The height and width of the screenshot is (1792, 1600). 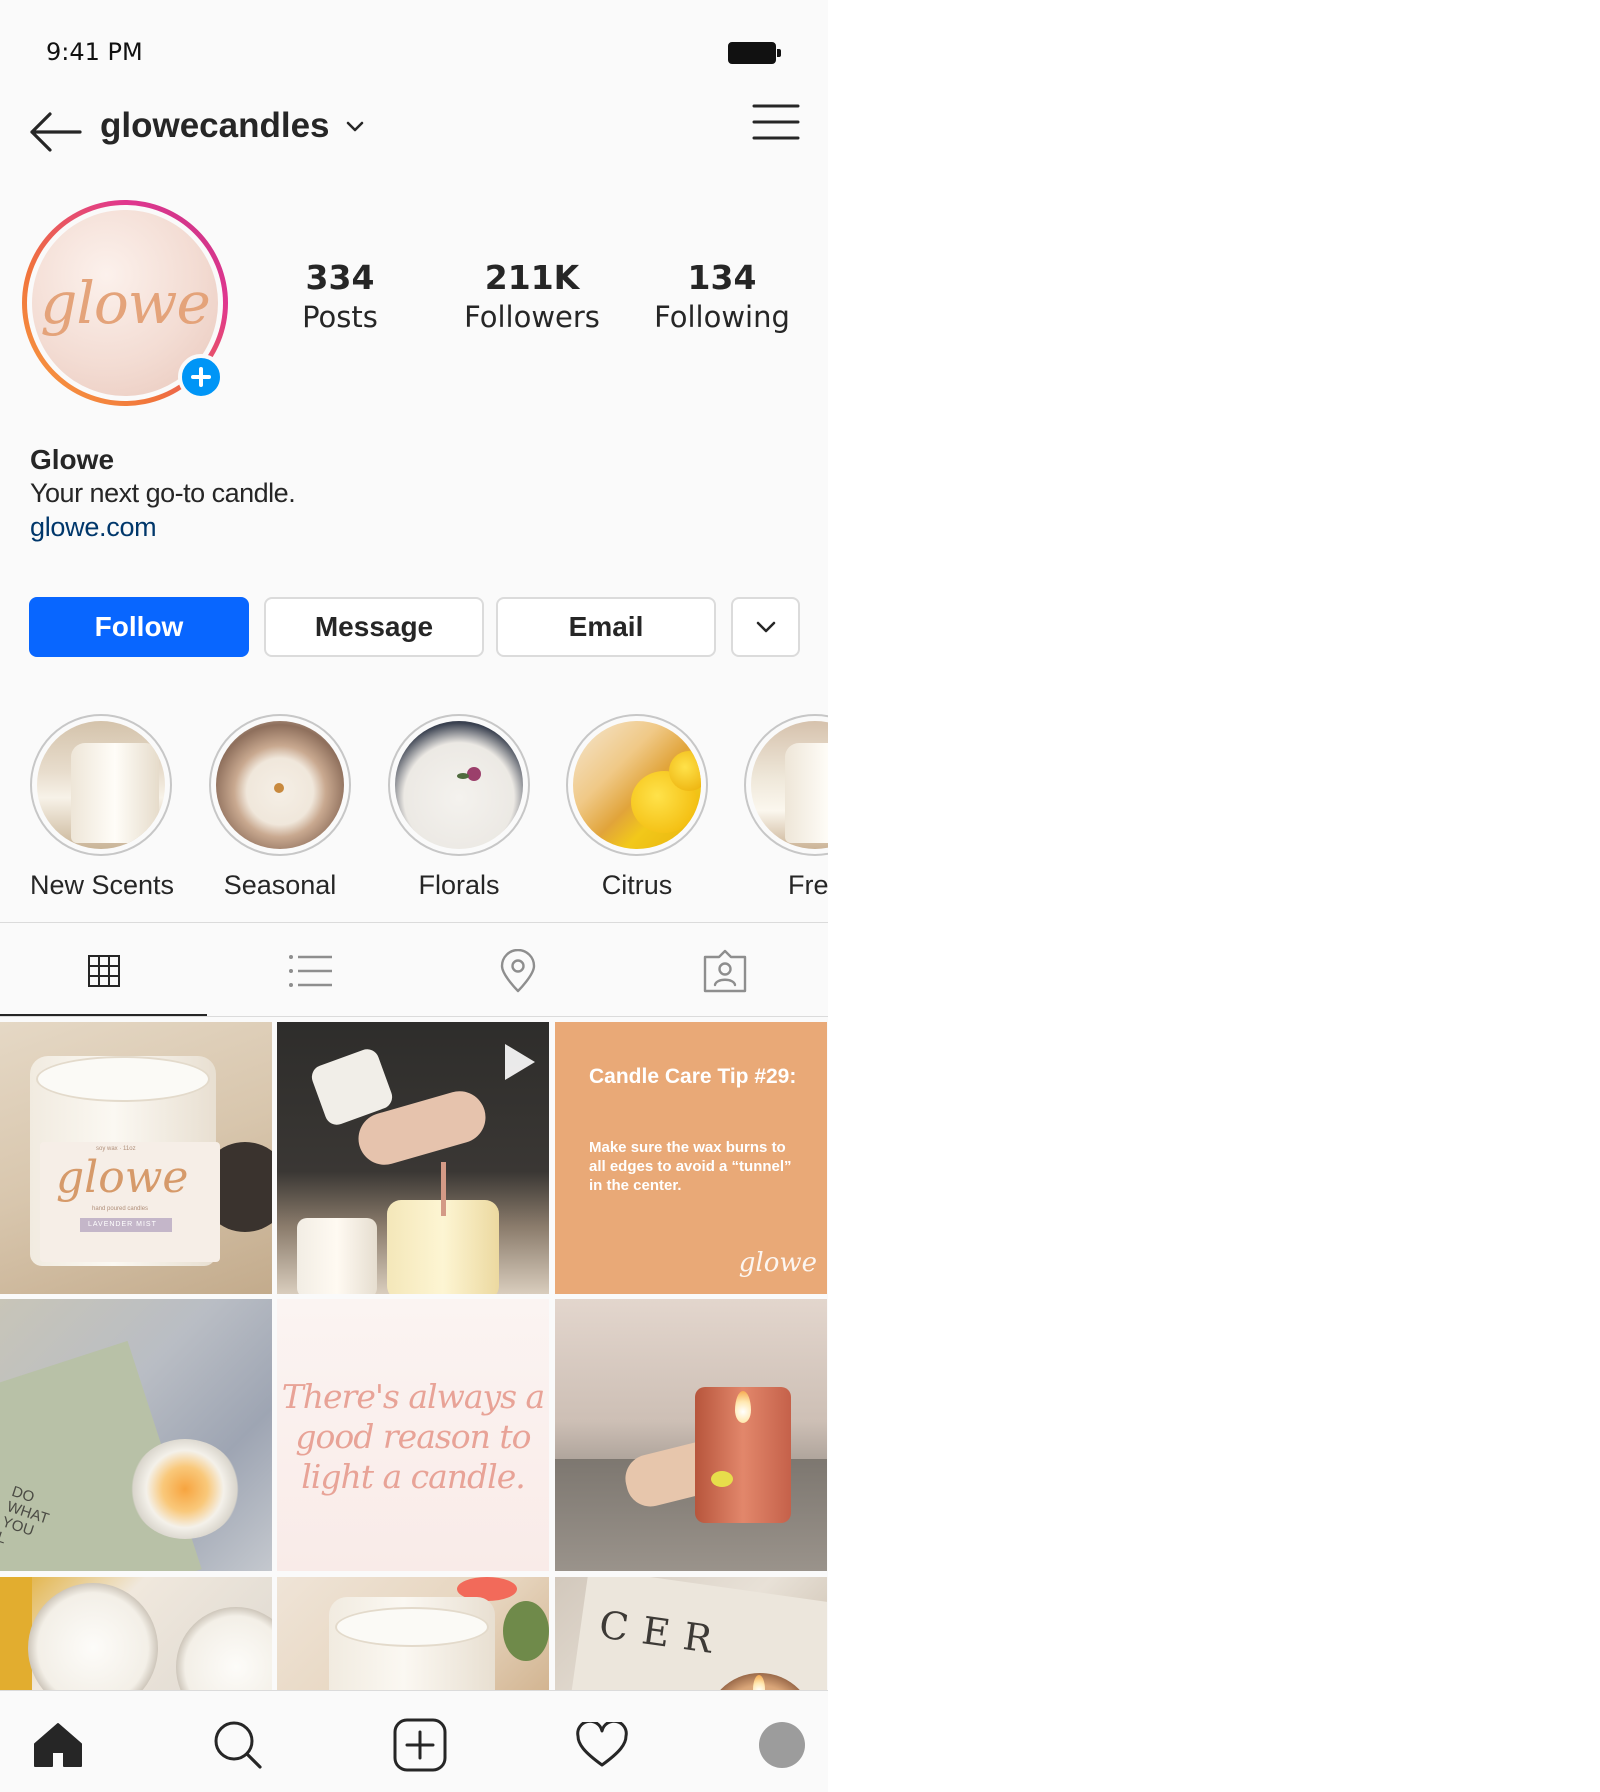 I want to click on highlight-label: Citrus, so click(x=637, y=885).